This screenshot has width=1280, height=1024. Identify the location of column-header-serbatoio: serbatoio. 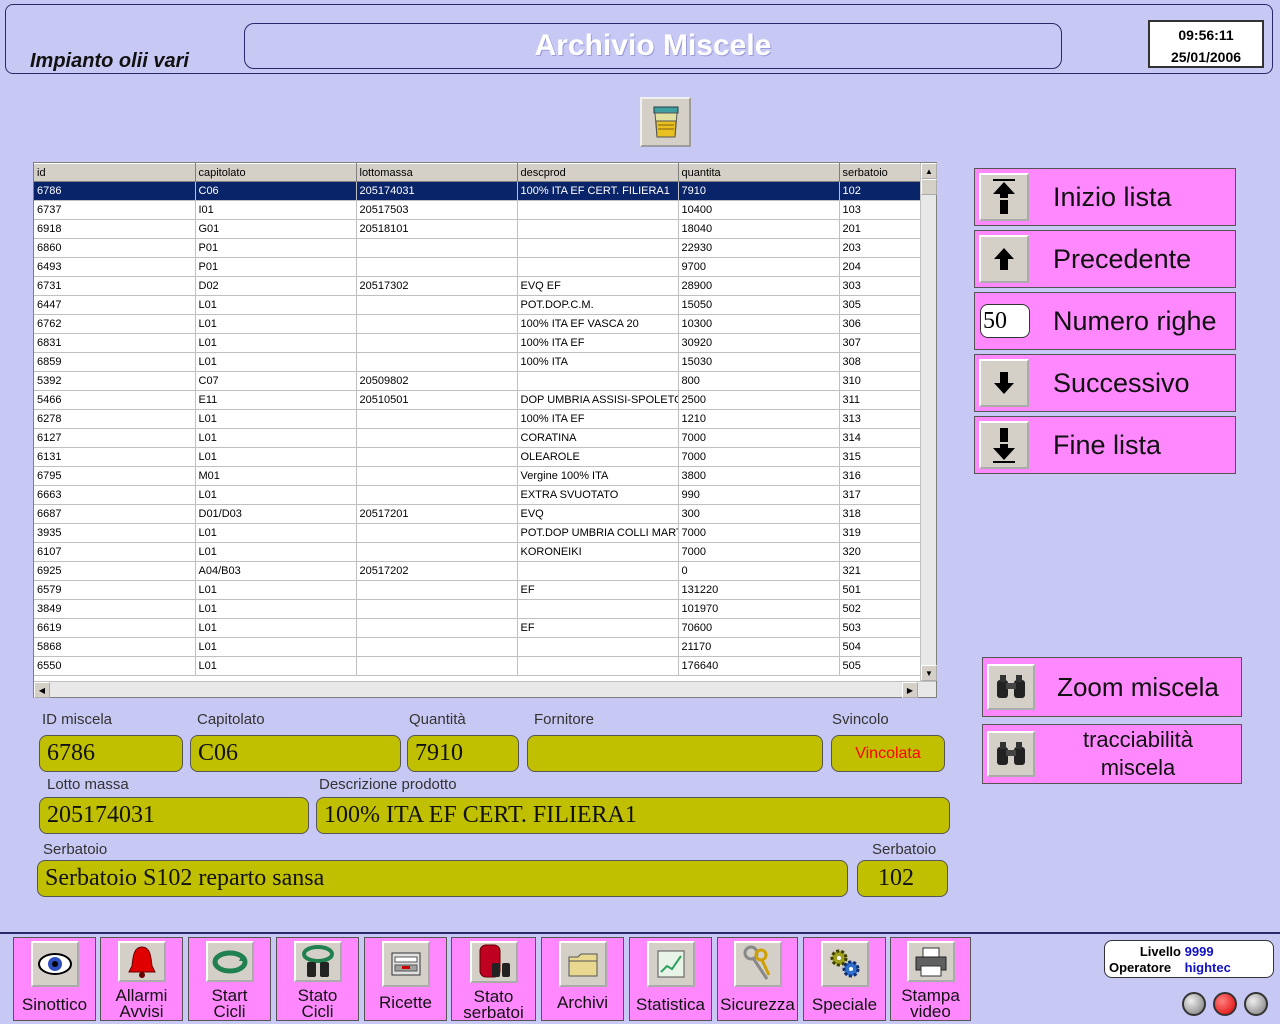
(880, 172).